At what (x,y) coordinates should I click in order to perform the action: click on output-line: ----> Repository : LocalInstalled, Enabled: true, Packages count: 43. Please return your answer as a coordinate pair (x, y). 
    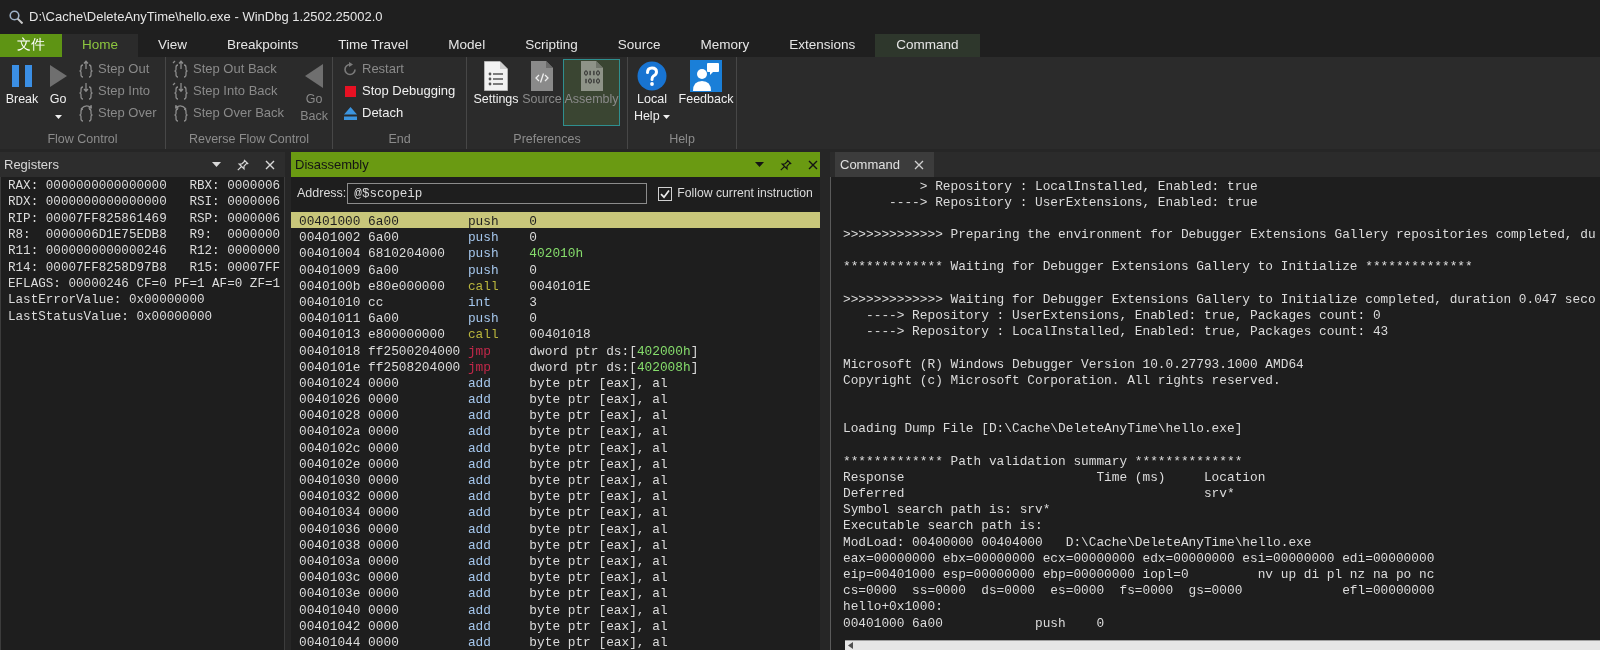
    Looking at the image, I should click on (1127, 332).